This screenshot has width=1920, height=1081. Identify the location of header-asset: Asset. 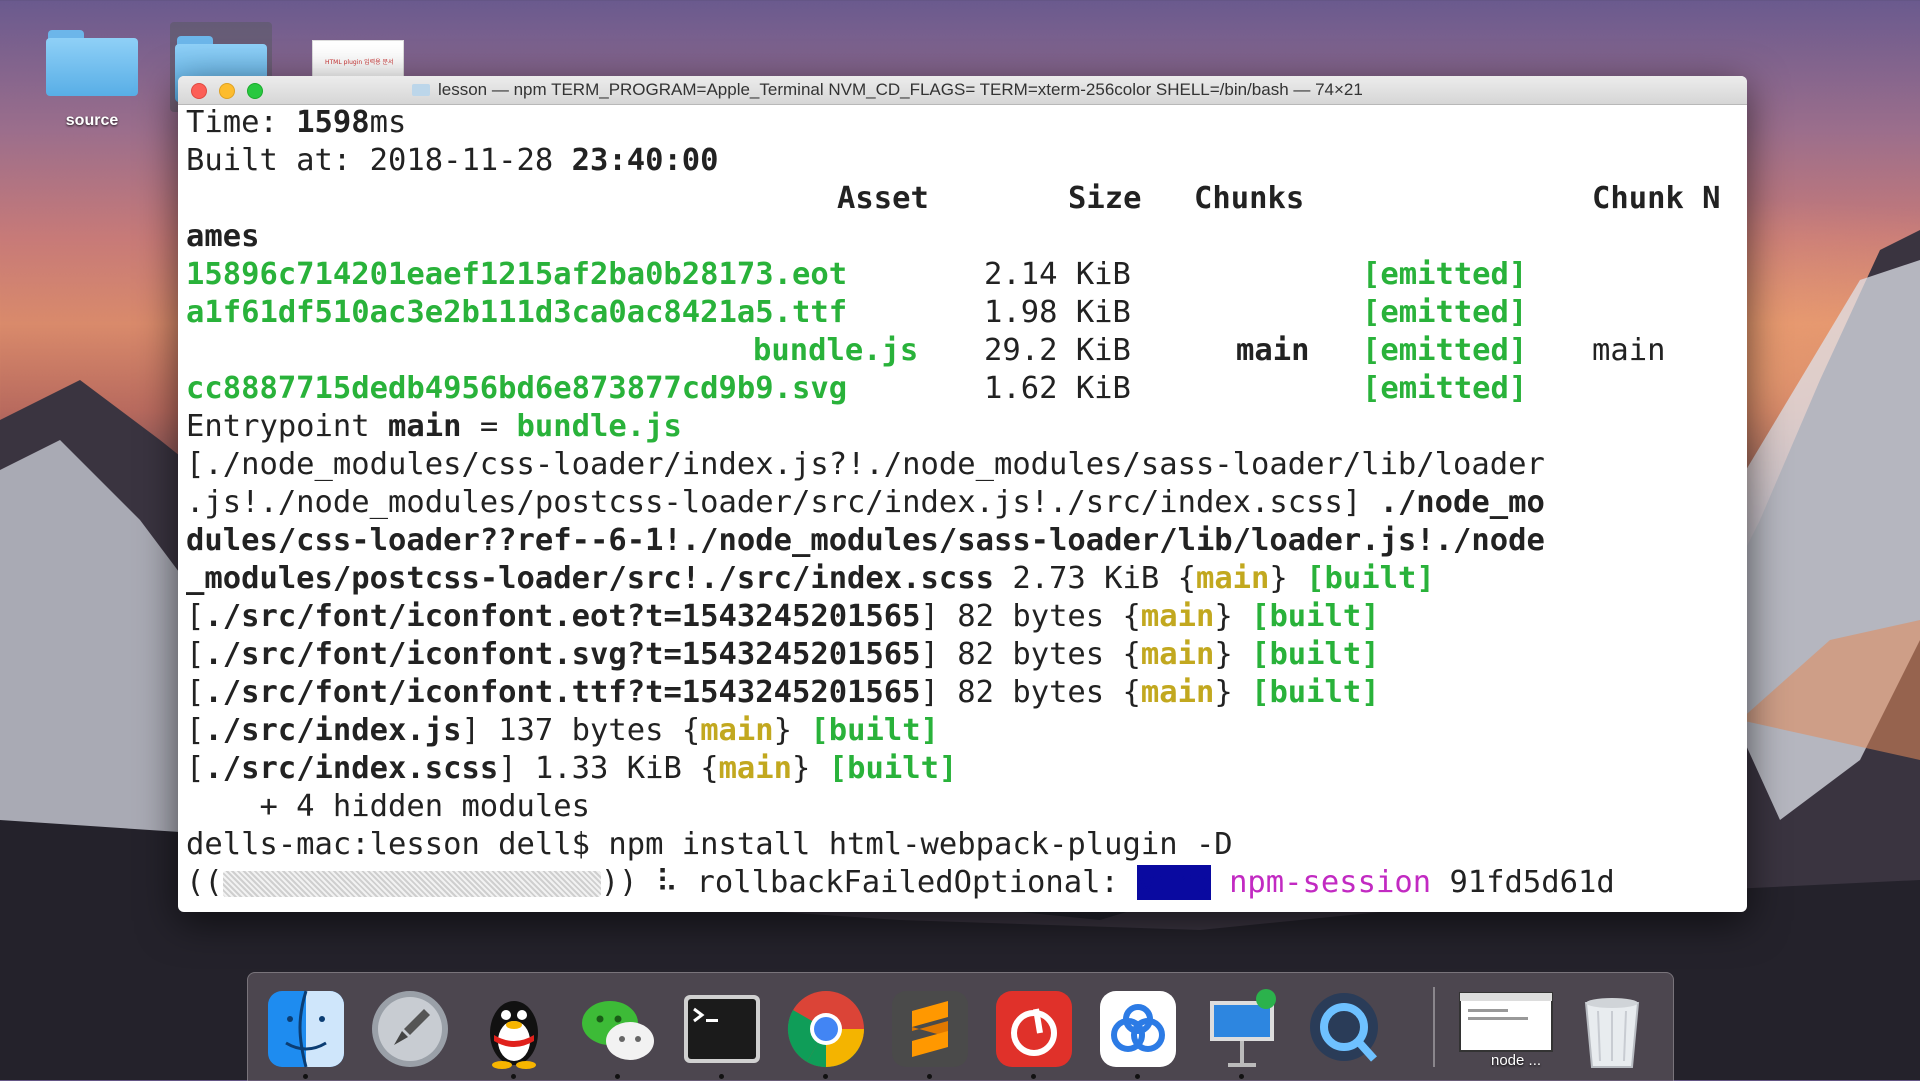
(883, 198).